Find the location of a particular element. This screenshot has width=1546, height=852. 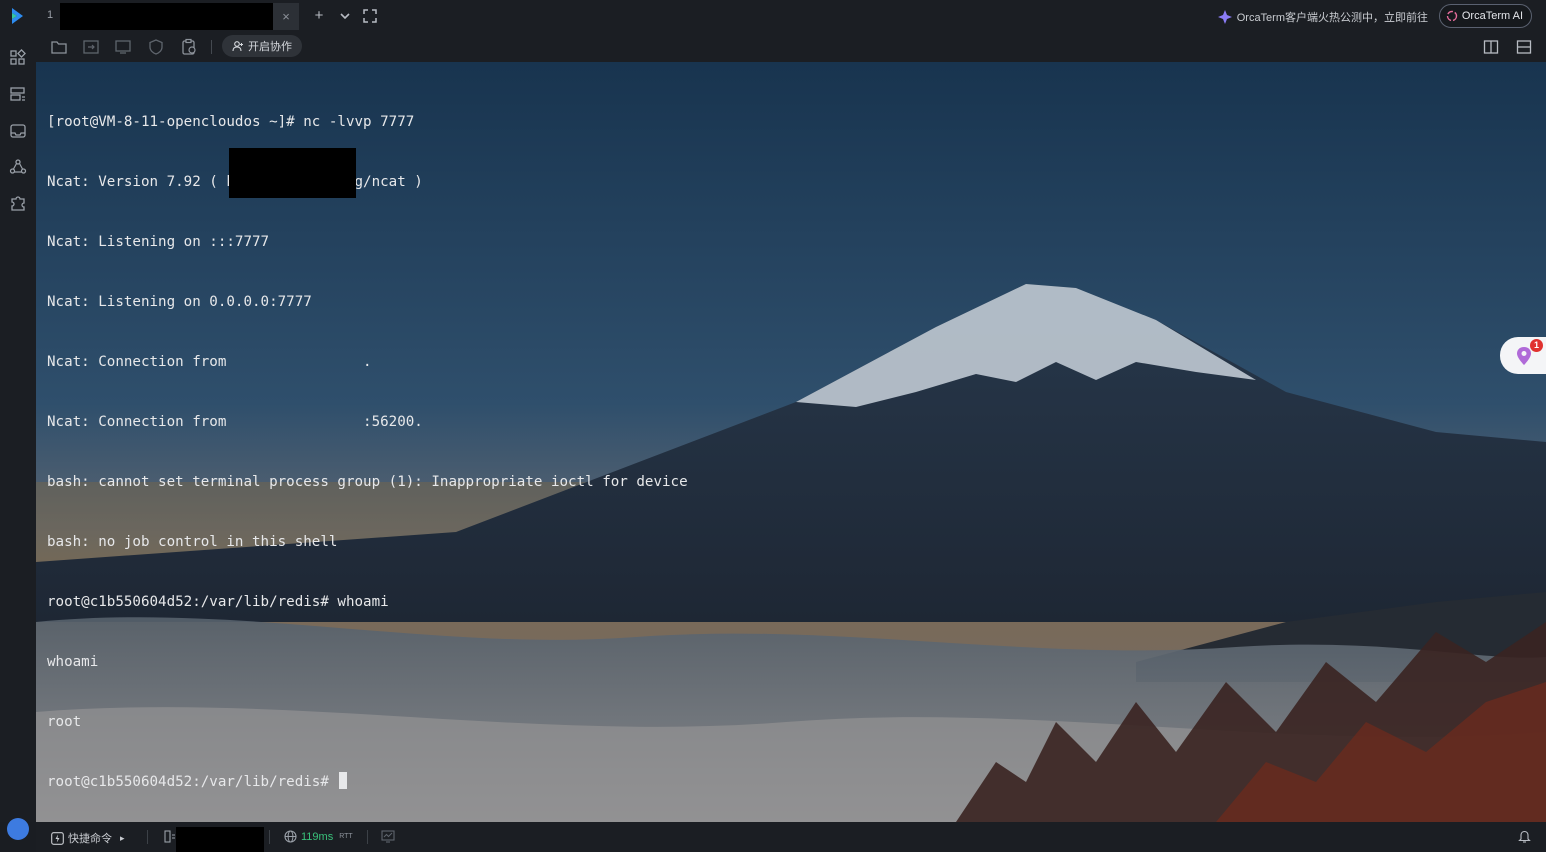

grid-icon is located at coordinates (18, 58).